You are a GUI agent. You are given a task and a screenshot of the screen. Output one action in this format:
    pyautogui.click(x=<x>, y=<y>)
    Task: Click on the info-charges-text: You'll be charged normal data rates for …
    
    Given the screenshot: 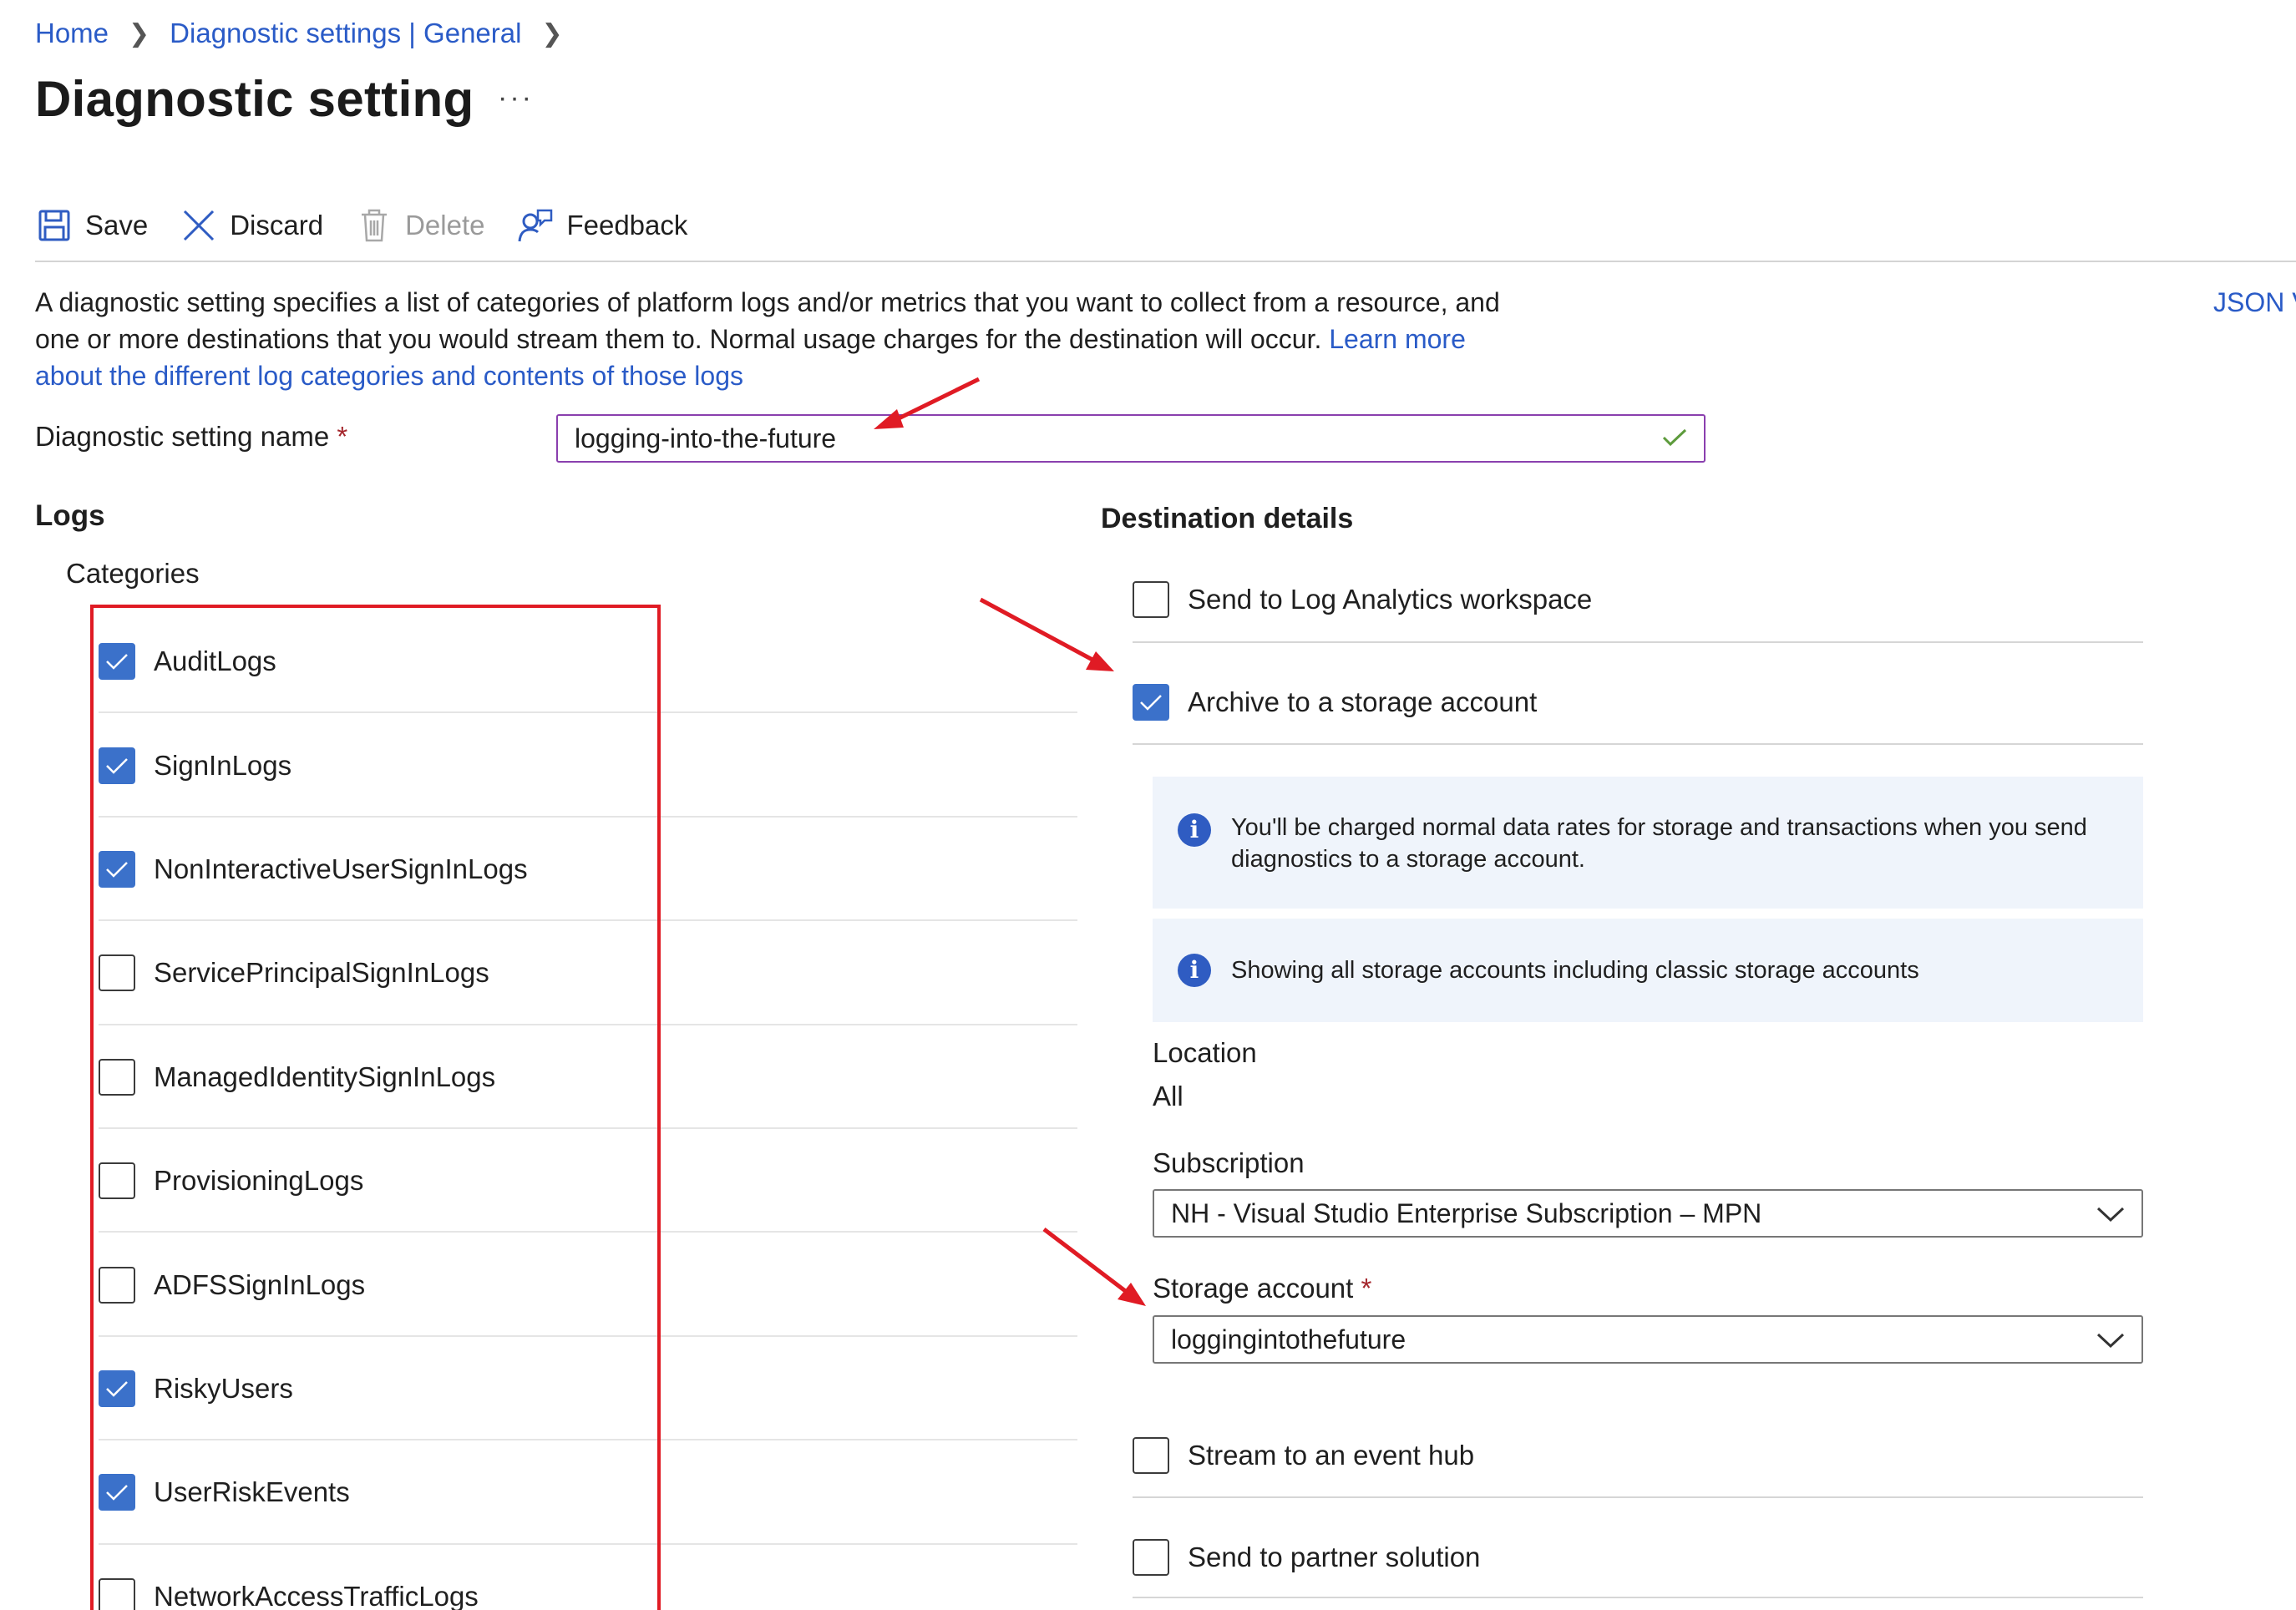 What is the action you would take?
    pyautogui.click(x=1659, y=843)
    